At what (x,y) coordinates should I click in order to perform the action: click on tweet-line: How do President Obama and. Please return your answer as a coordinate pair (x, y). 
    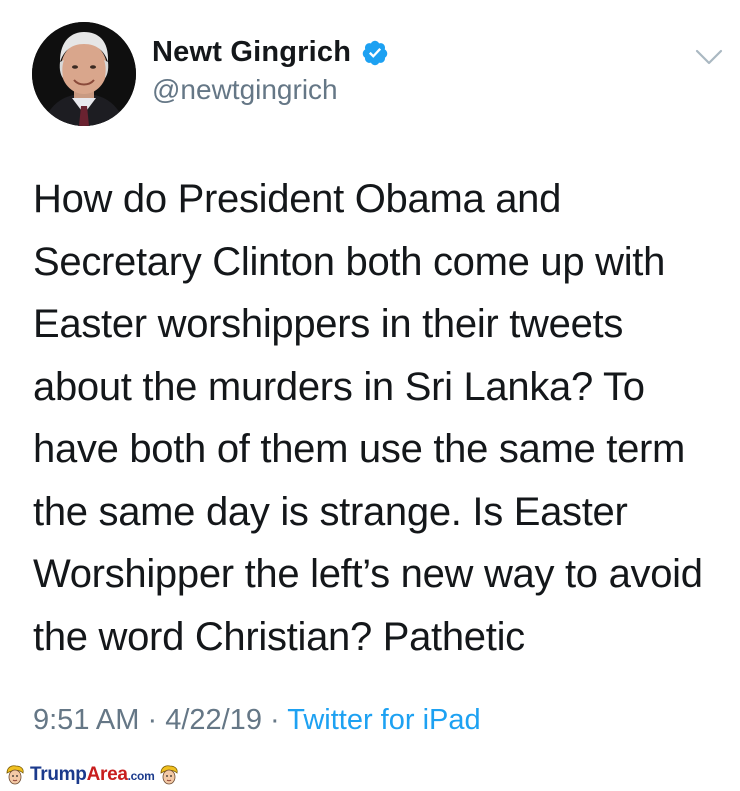
    Looking at the image, I should click on (297, 199).